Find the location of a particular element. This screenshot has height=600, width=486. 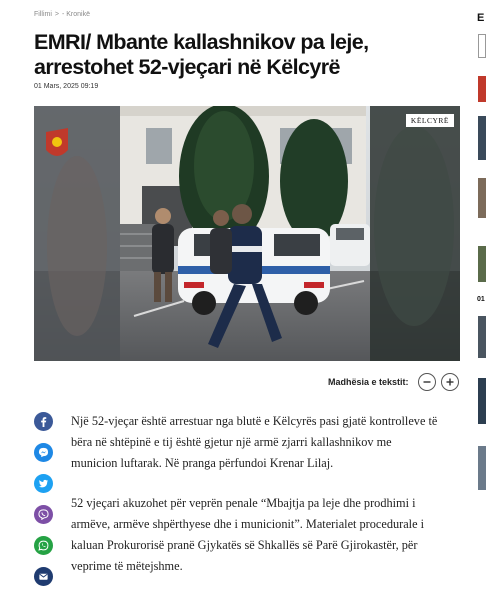

share-messenger-button is located at coordinates (43, 452).